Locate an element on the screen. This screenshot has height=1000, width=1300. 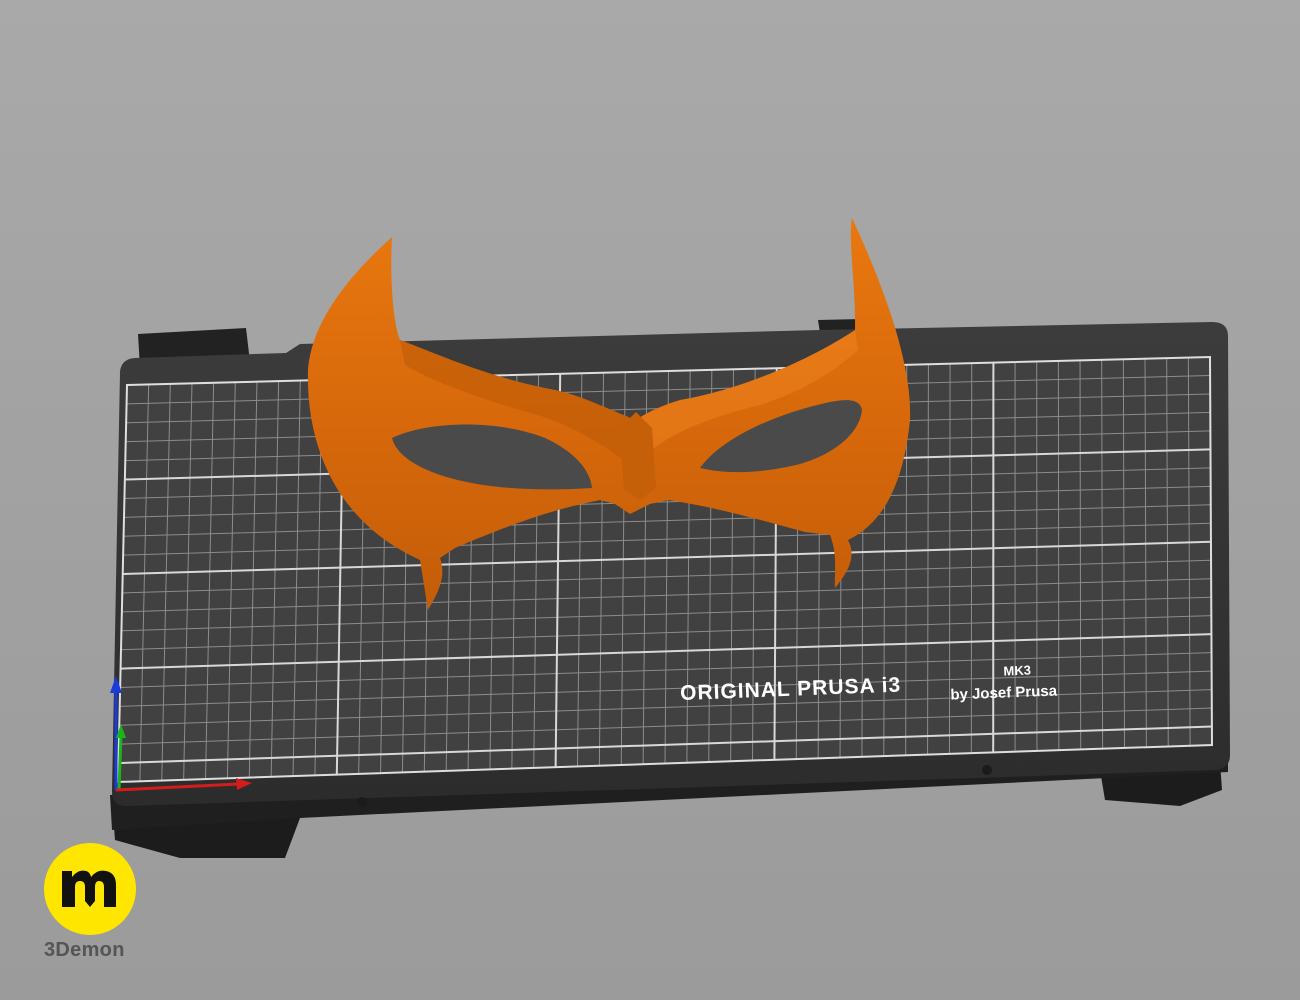
watermark-name: 3Demon is located at coordinates (84, 950).